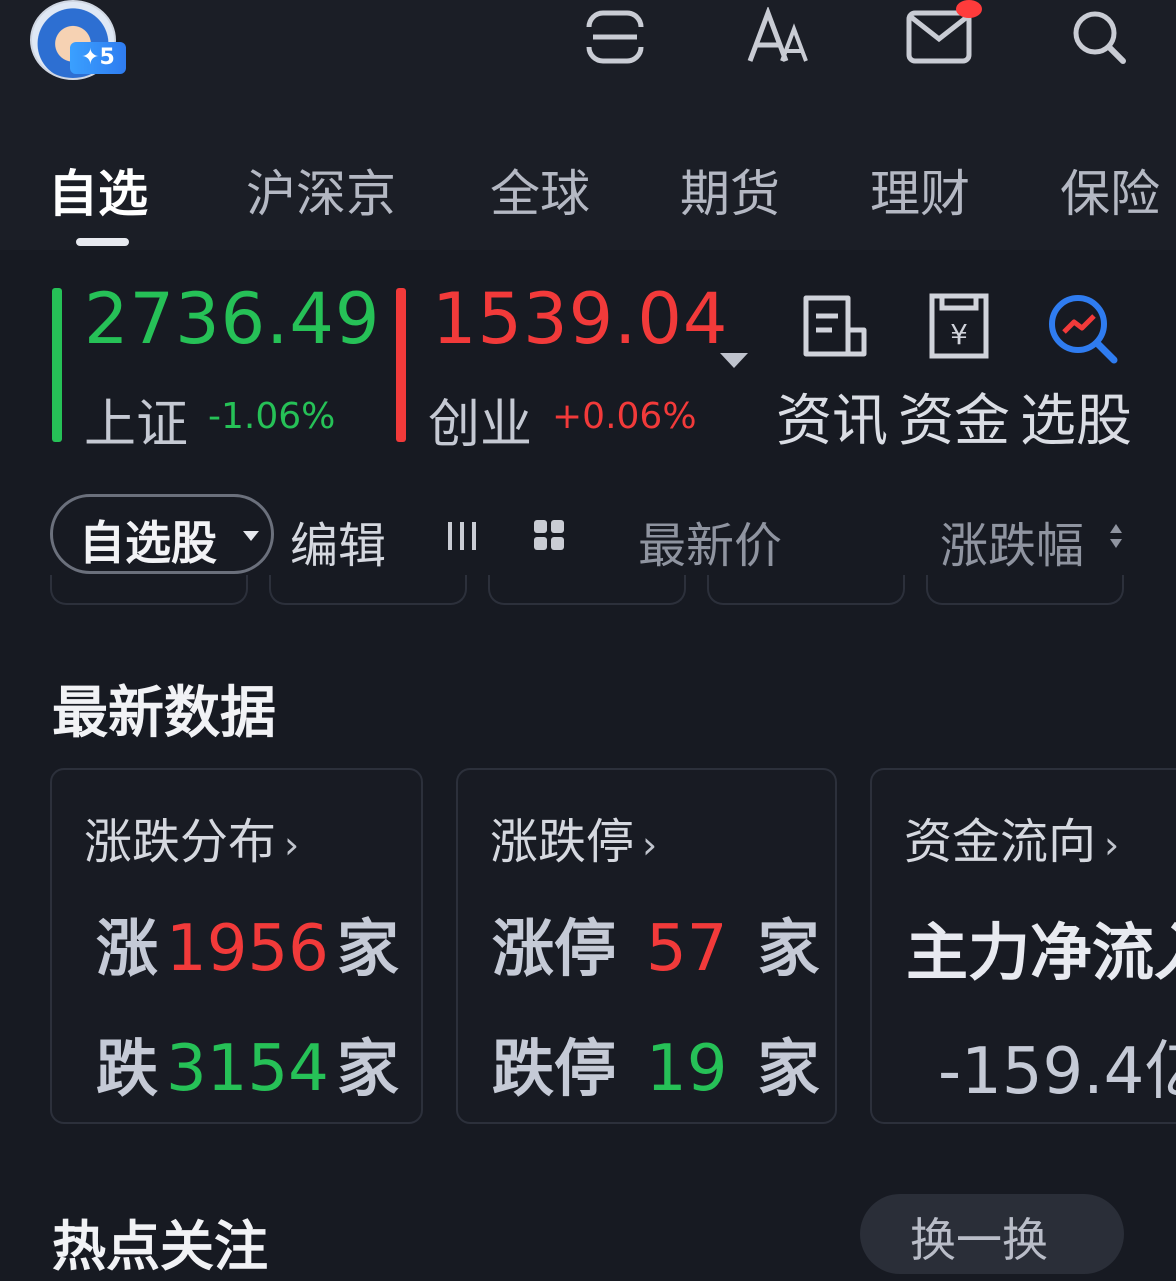  Describe the element at coordinates (1000, 842) in the screenshot. I see `fund-flow-title: 资金流向` at that location.